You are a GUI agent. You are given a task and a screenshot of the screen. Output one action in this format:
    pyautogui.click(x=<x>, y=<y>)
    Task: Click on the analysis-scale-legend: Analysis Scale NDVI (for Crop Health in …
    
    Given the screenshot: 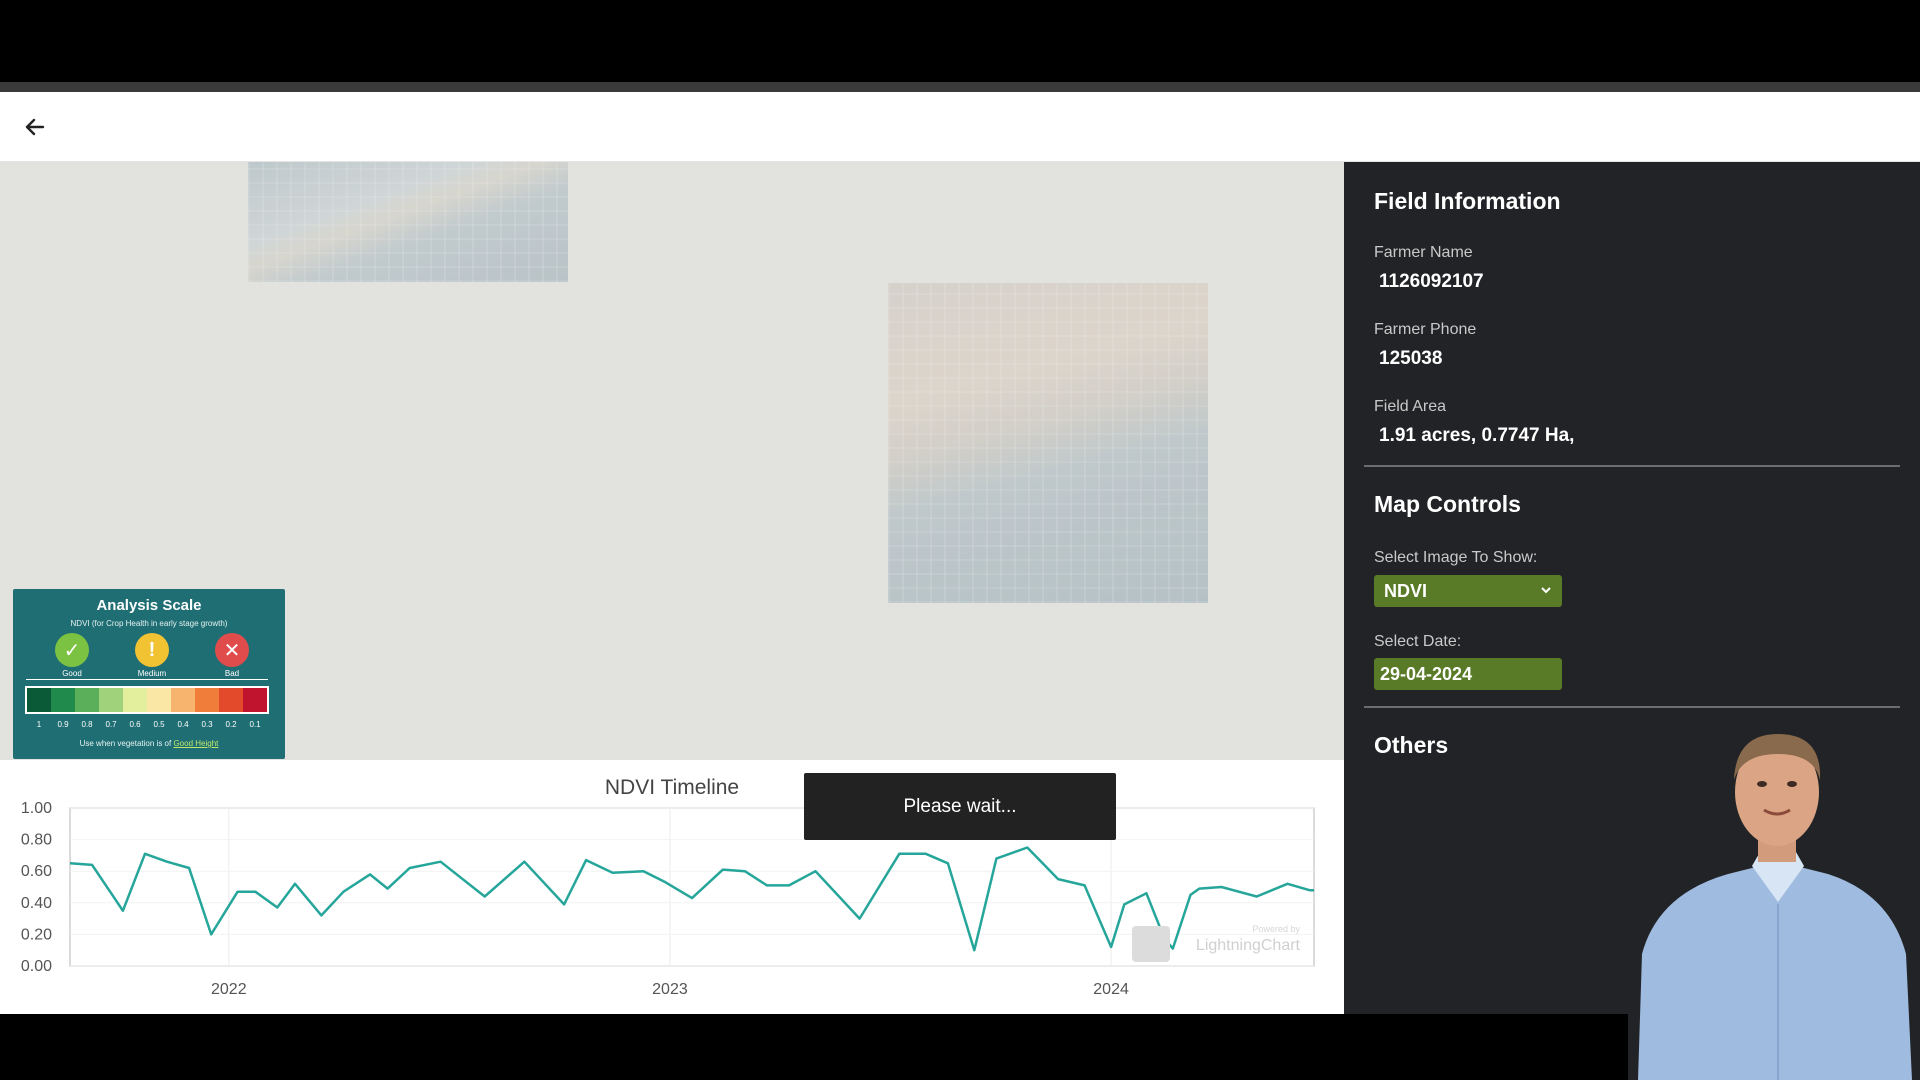 What is the action you would take?
    pyautogui.click(x=149, y=674)
    